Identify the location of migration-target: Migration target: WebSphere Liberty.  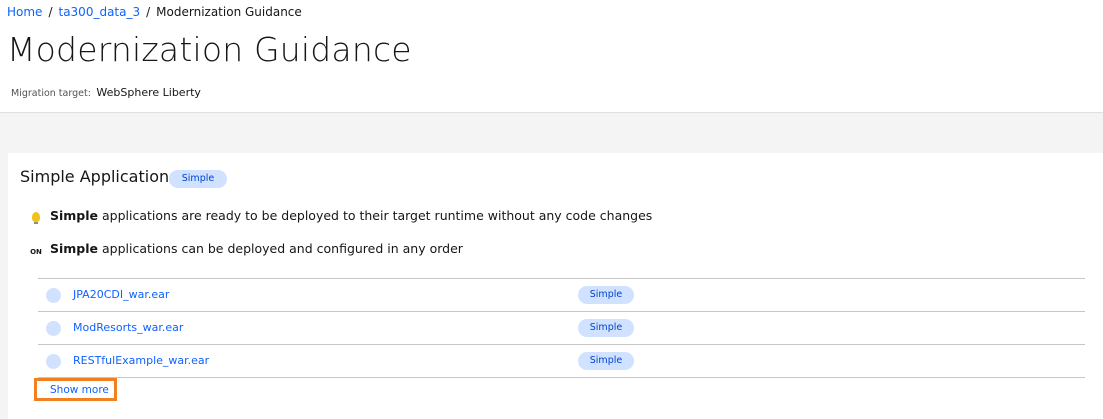
(106, 93).